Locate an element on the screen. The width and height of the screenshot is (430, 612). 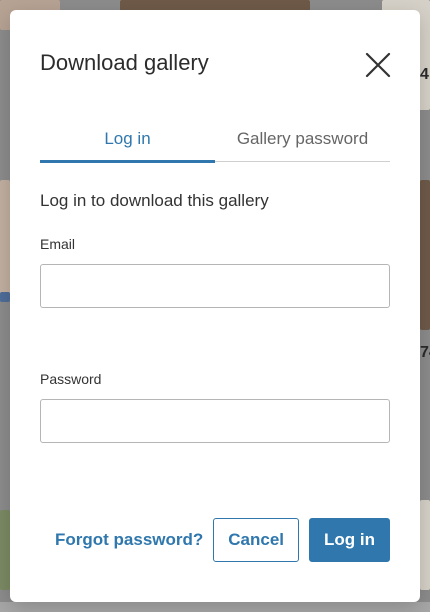
password-input is located at coordinates (215, 421).